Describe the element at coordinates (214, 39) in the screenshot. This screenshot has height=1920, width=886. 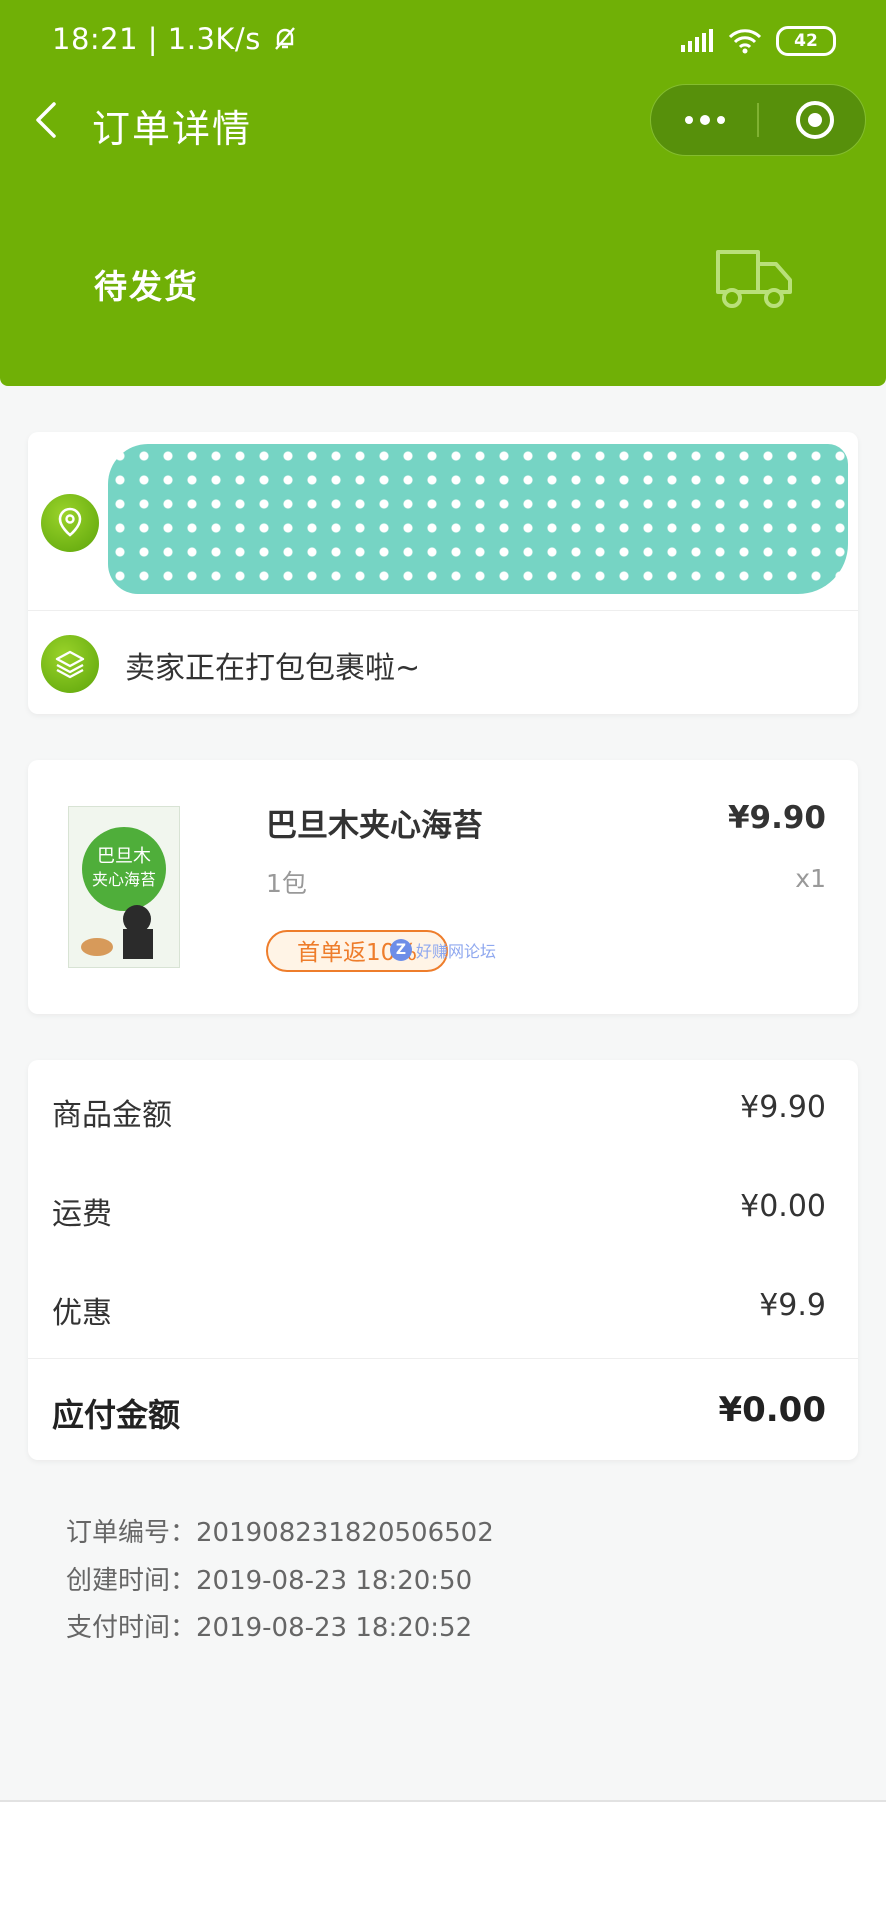
I see `network-speed: 1.3K/s` at that location.